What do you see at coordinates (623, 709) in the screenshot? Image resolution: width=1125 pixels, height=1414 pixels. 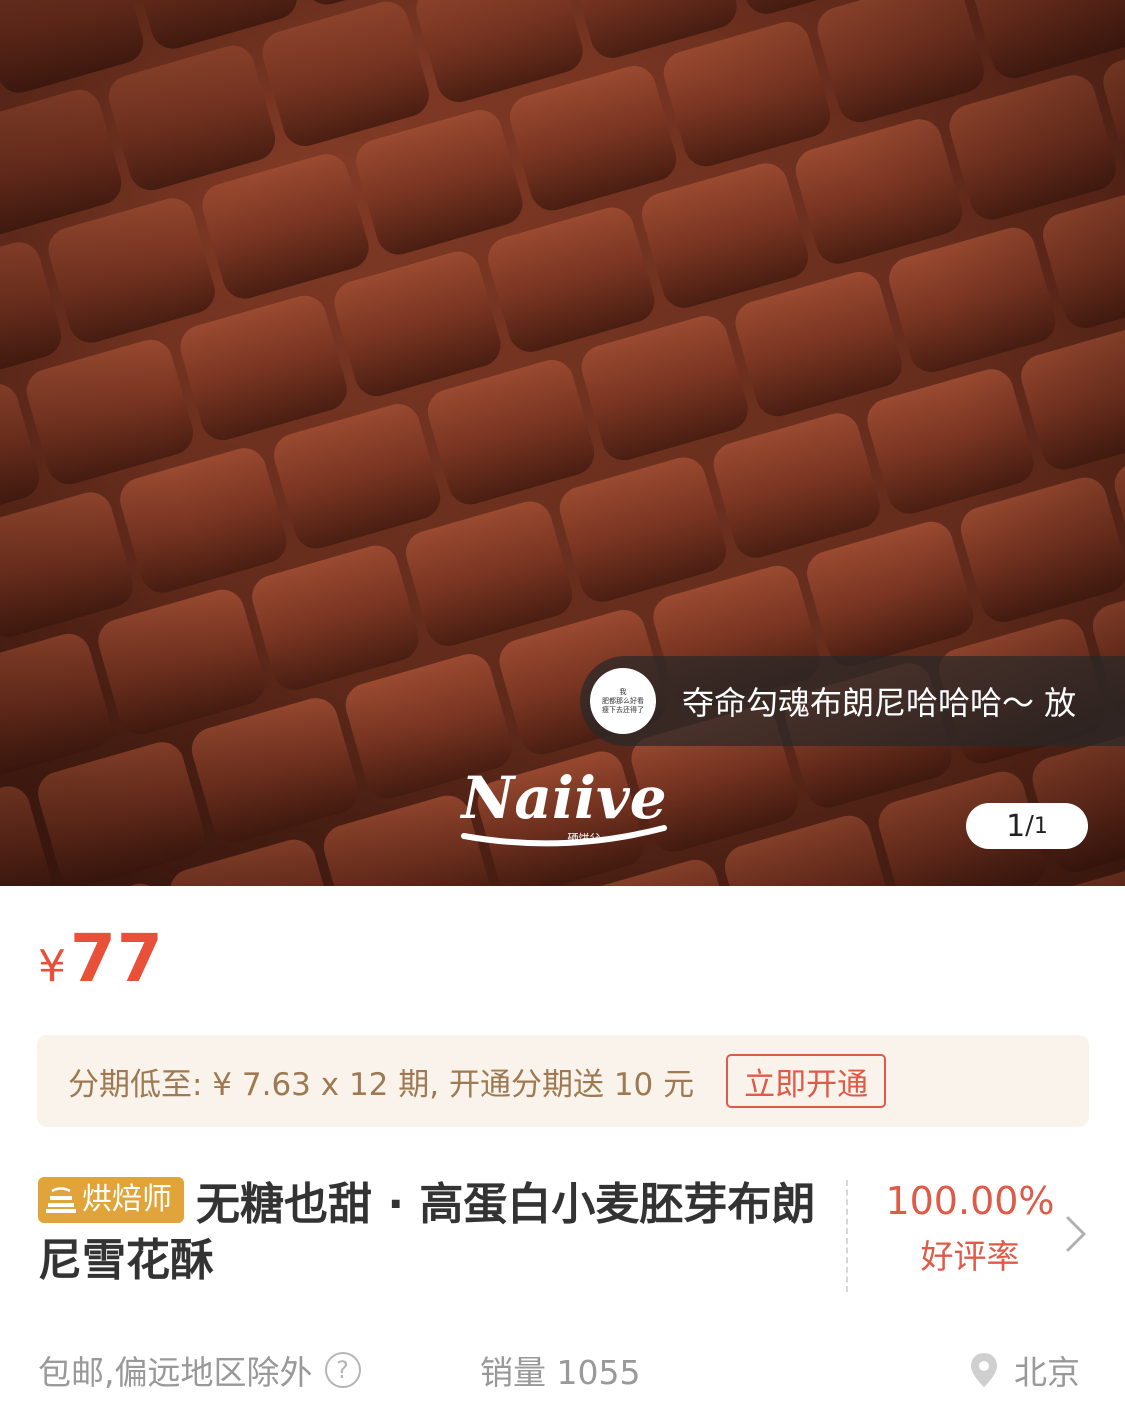 I see `avatar-text: 瘦下去还得了` at bounding box center [623, 709].